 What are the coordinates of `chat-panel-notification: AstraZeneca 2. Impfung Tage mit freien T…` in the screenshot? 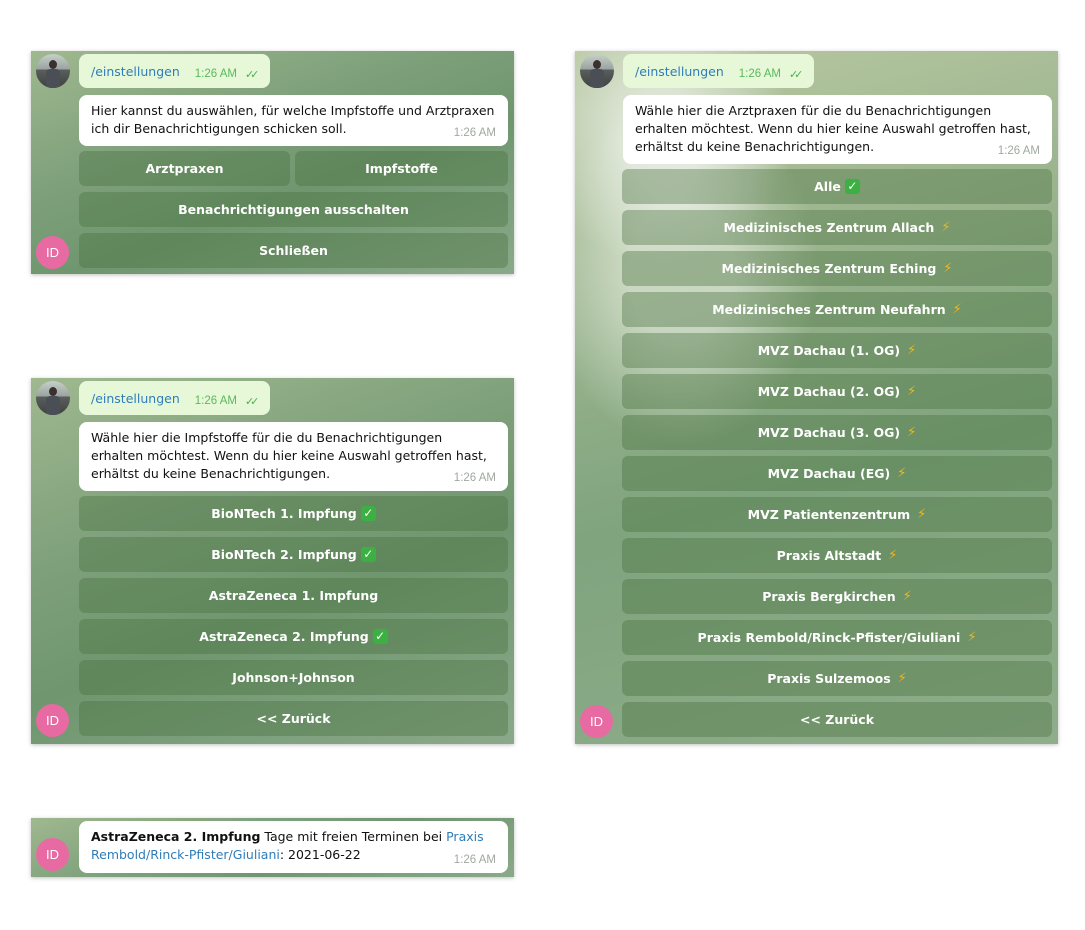 It's located at (272, 847).